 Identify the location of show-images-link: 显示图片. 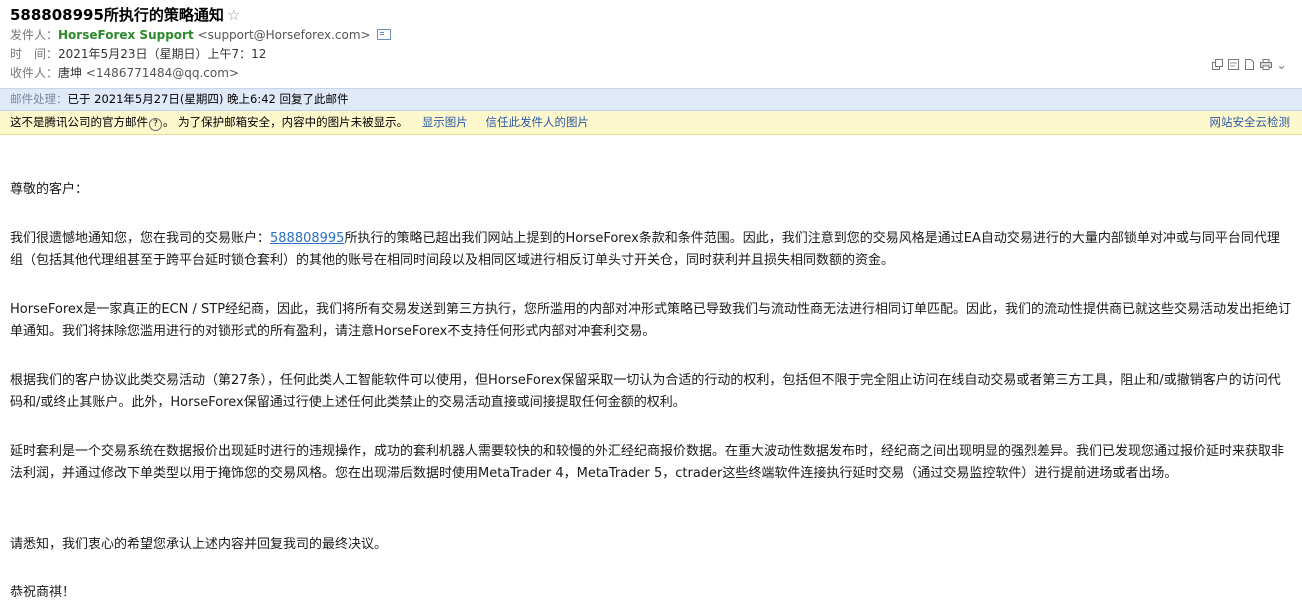
(445, 122).